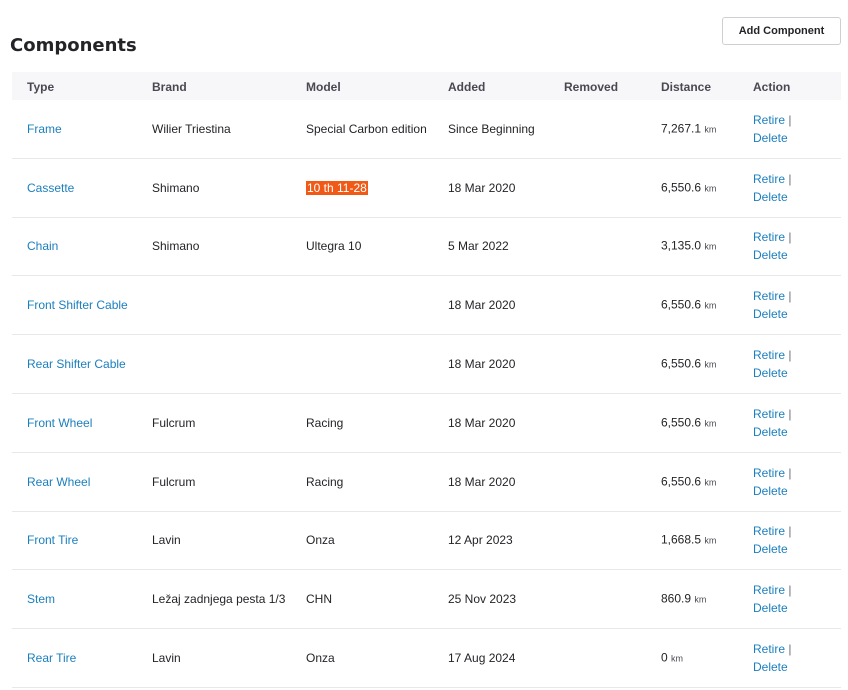  Describe the element at coordinates (323, 87) in the screenshot. I see `header-model: Model` at that location.